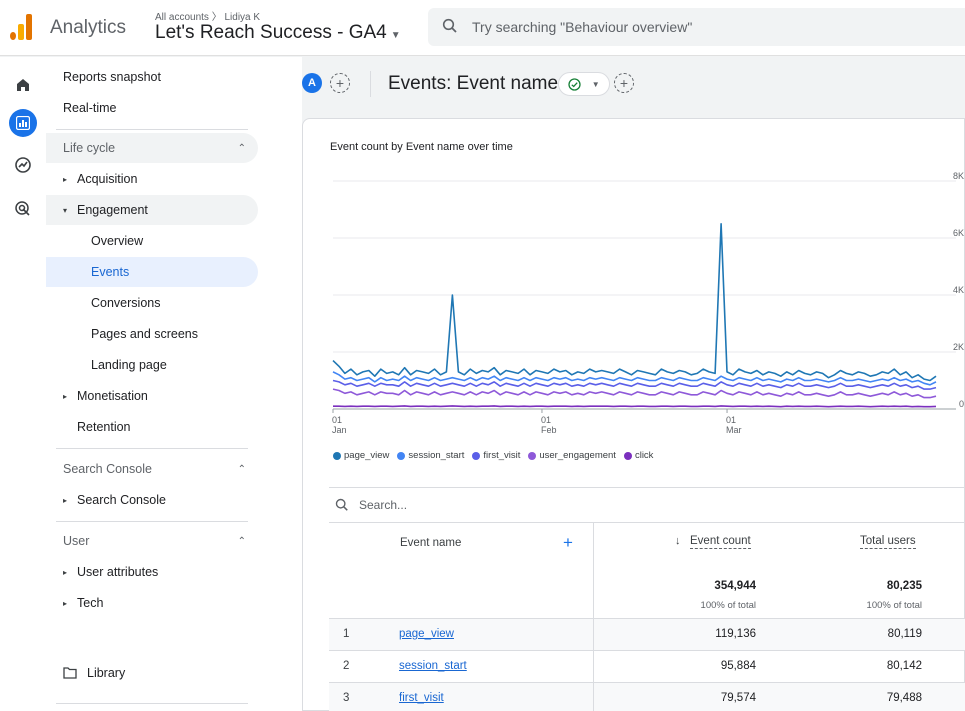 The width and height of the screenshot is (965, 711). What do you see at coordinates (577, 455) in the screenshot?
I see `legend-label: user_engagement` at bounding box center [577, 455].